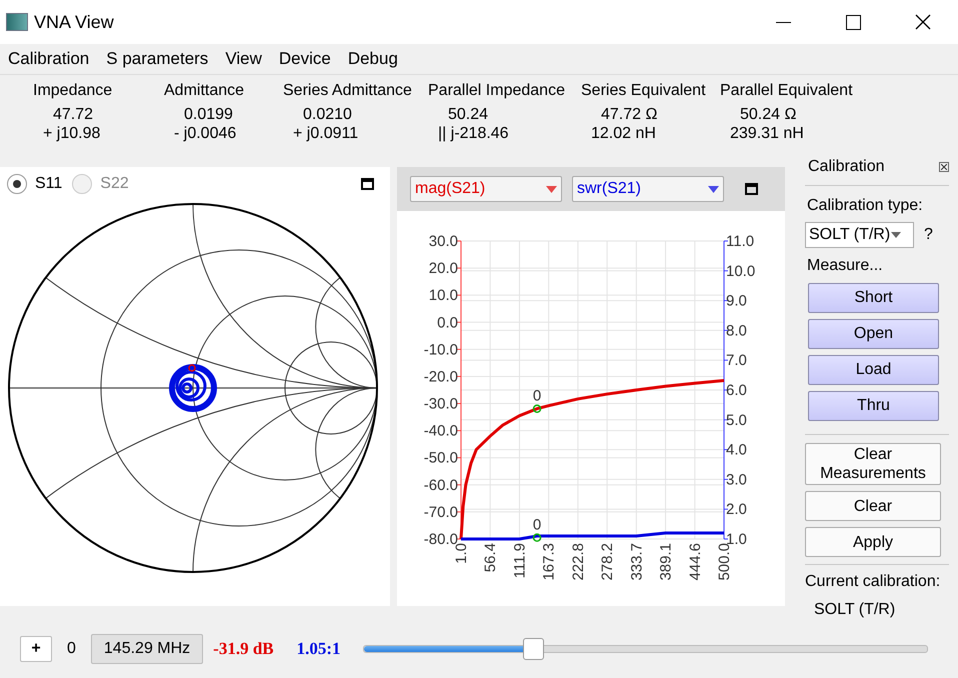  Describe the element at coordinates (157, 59) in the screenshot. I see `menu-item: S parameters` at that location.